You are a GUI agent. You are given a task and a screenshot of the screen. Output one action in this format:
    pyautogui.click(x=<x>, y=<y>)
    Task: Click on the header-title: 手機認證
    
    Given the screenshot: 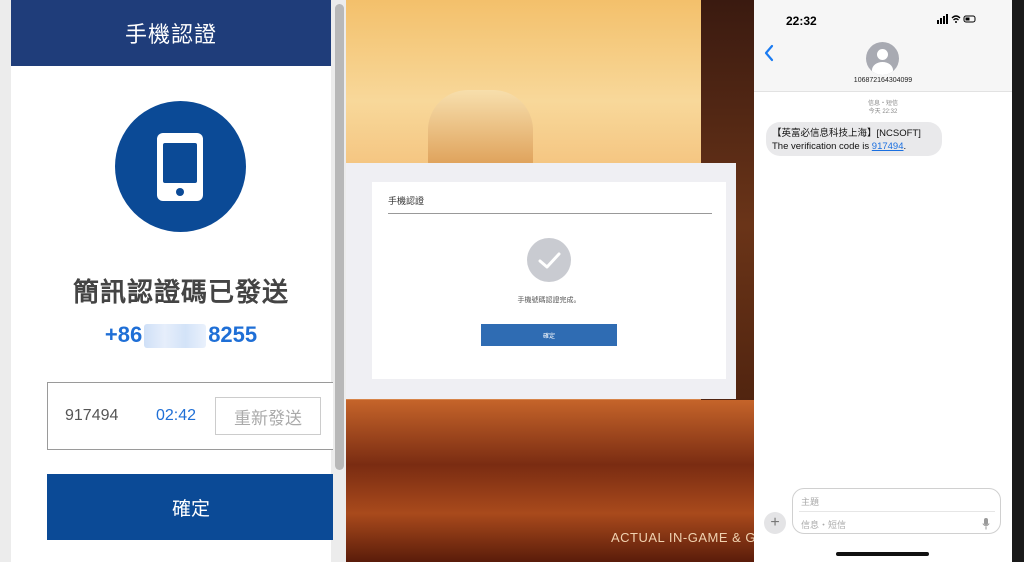 What is the action you would take?
    pyautogui.click(x=170, y=34)
    